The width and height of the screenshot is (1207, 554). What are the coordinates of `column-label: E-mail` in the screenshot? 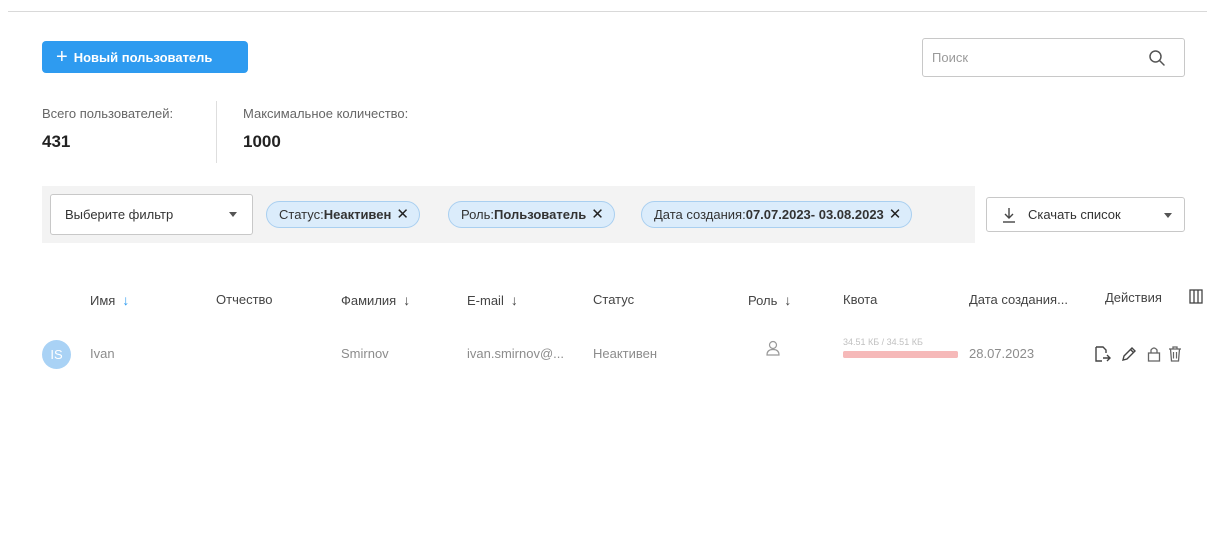 It's located at (485, 300).